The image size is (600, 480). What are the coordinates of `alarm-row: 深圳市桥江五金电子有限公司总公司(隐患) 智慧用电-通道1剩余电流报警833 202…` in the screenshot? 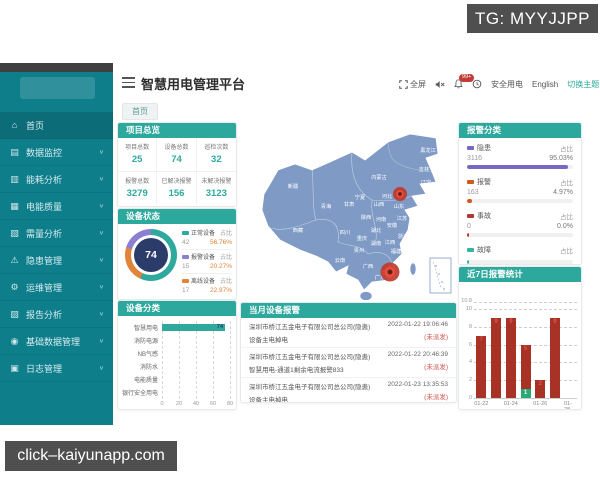 It's located at (348, 363).